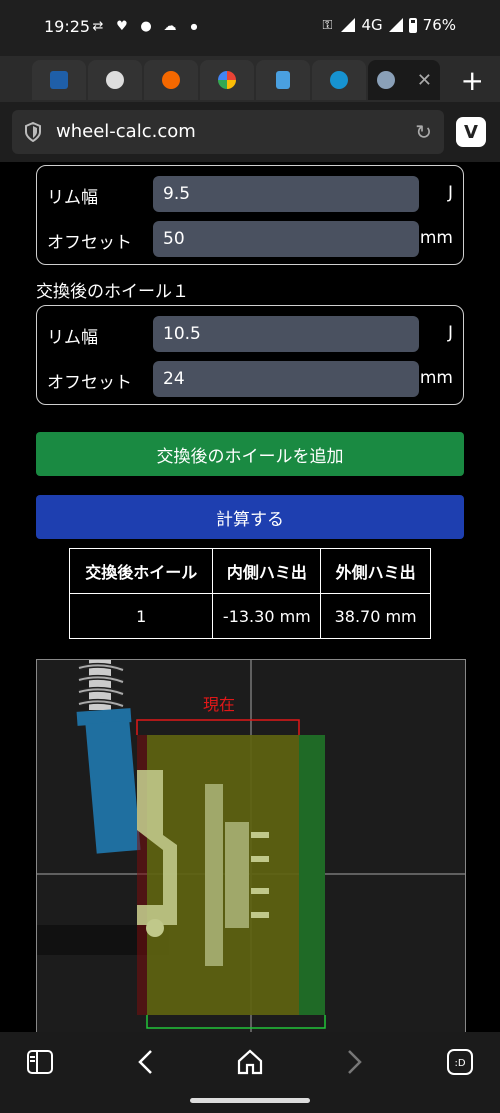  Describe the element at coordinates (141, 571) in the screenshot. I see `header-new-wheel: 交換後ホイール` at that location.